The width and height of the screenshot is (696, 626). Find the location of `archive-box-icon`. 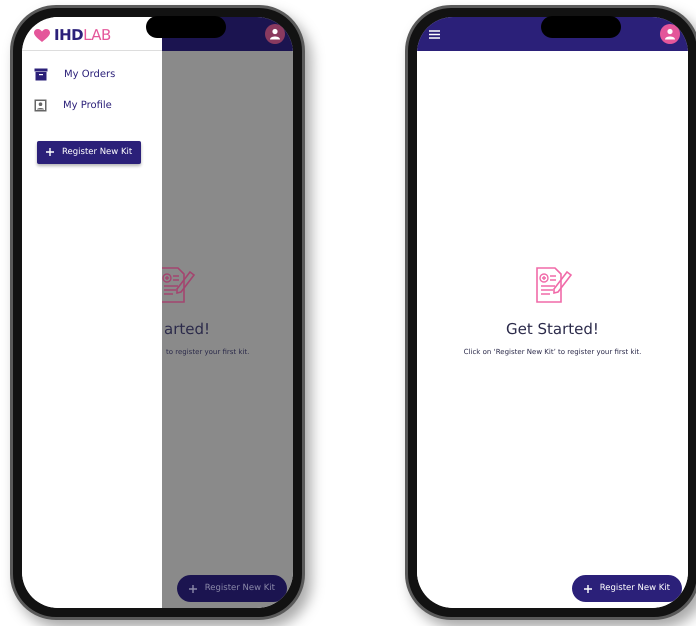

archive-box-icon is located at coordinates (41, 74).